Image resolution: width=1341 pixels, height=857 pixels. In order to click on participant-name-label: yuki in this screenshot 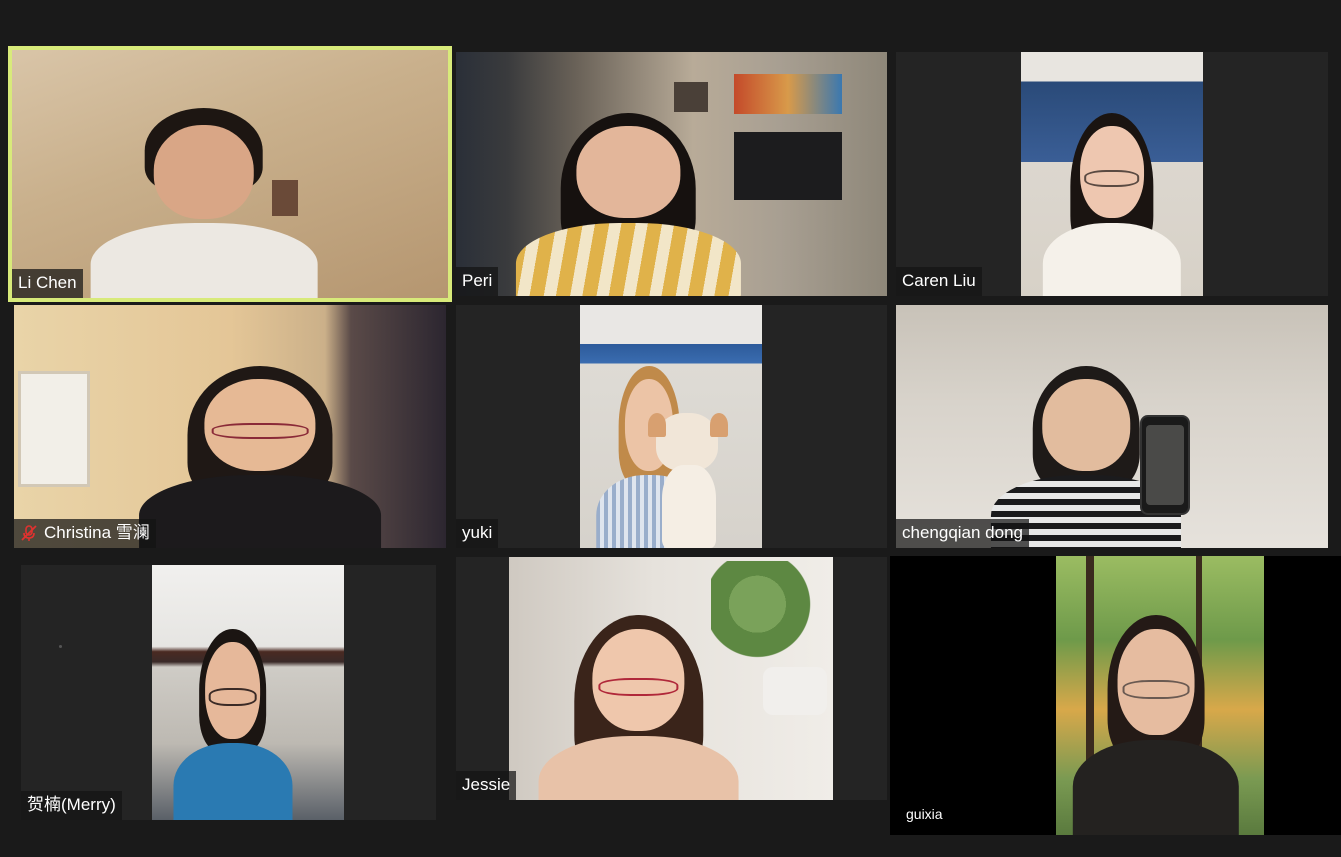, I will do `click(477, 533)`.